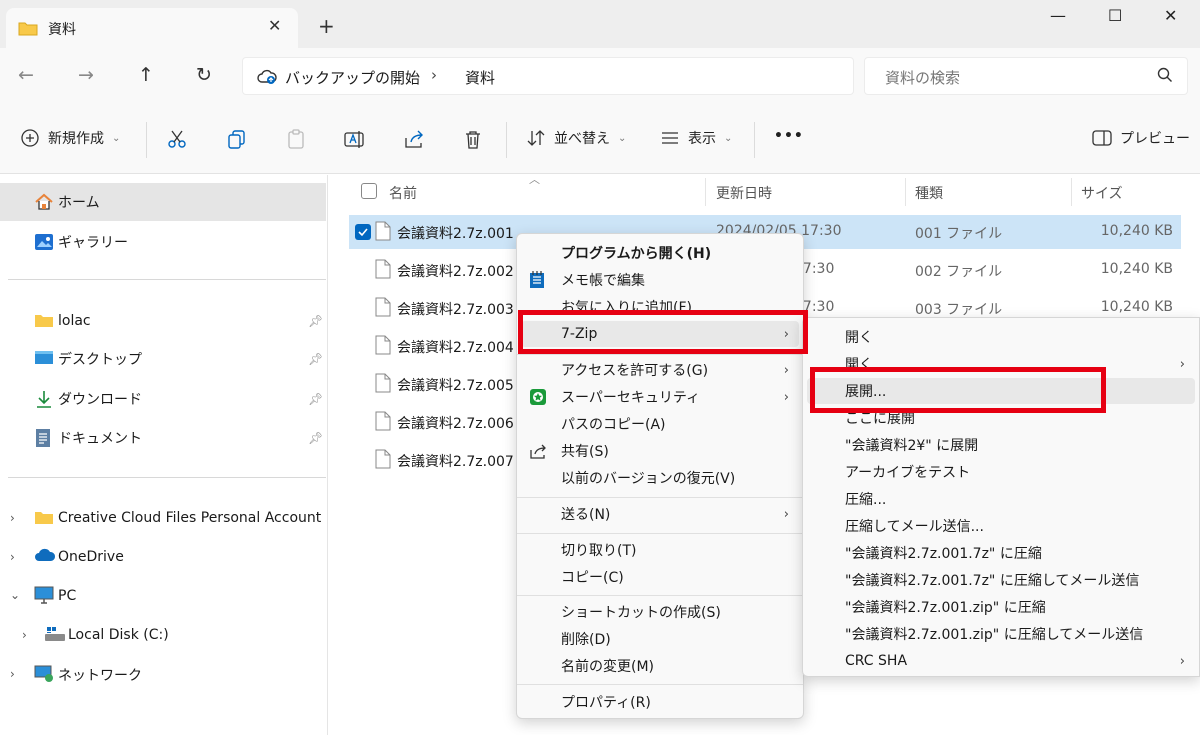 The height and width of the screenshot is (735, 1200). Describe the element at coordinates (163, 202) in the screenshot. I see `sidebar-item-home: ホーム` at that location.